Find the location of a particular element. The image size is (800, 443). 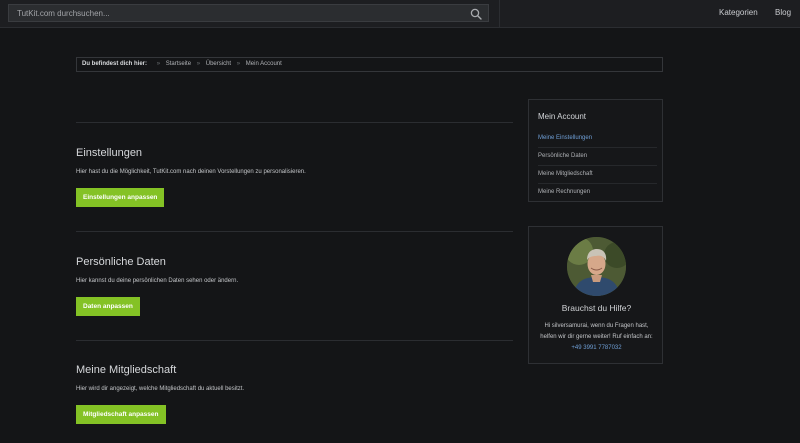

breadcrumb-lead: Du befindest dich hier: is located at coordinates (115, 64).